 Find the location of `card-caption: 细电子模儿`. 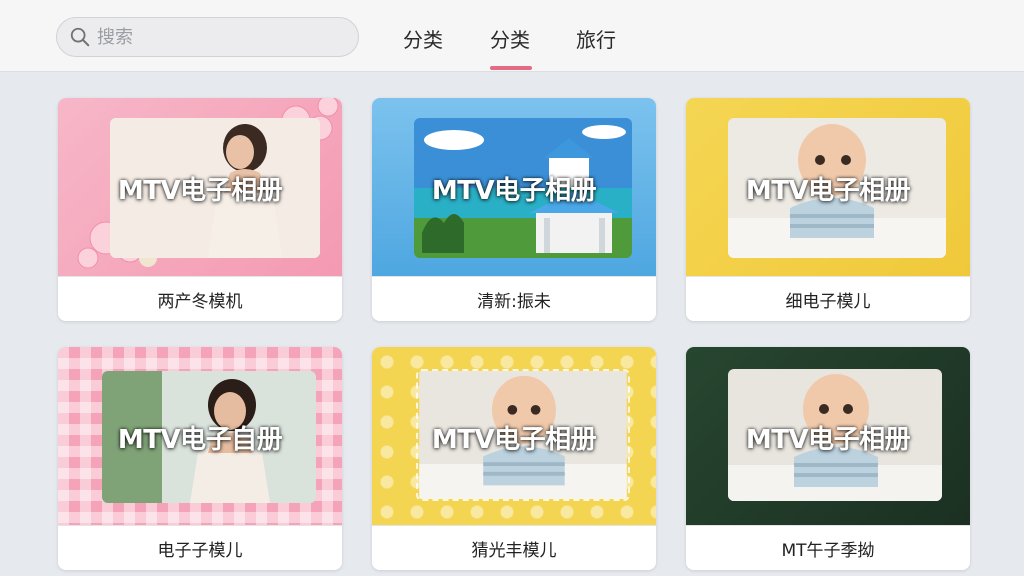

card-caption: 细电子模儿 is located at coordinates (828, 298).